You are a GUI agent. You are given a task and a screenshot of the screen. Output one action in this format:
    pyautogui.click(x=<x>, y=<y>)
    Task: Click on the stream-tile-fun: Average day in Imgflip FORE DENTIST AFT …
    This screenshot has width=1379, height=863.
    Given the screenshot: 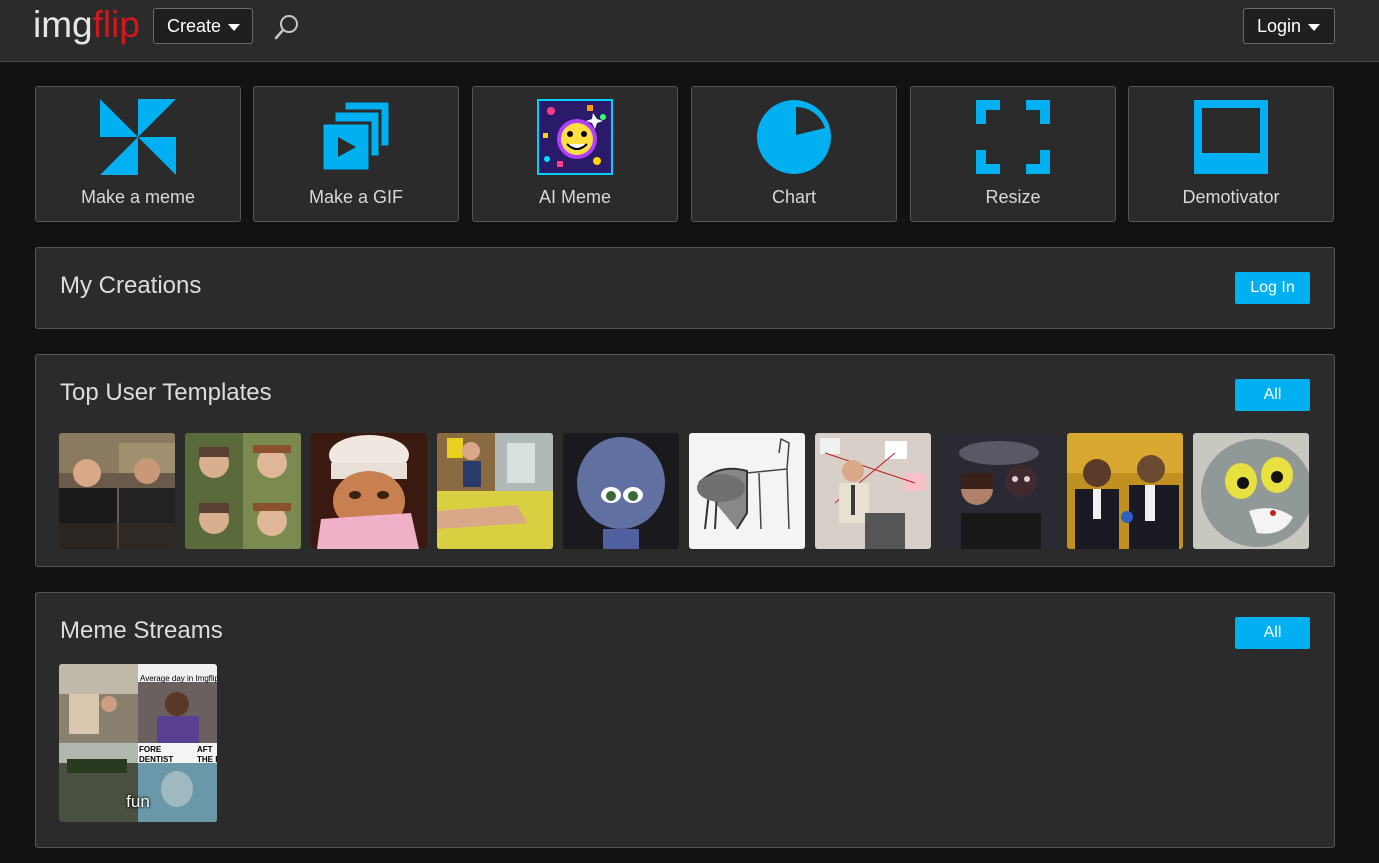 What is the action you would take?
    pyautogui.click(x=138, y=743)
    